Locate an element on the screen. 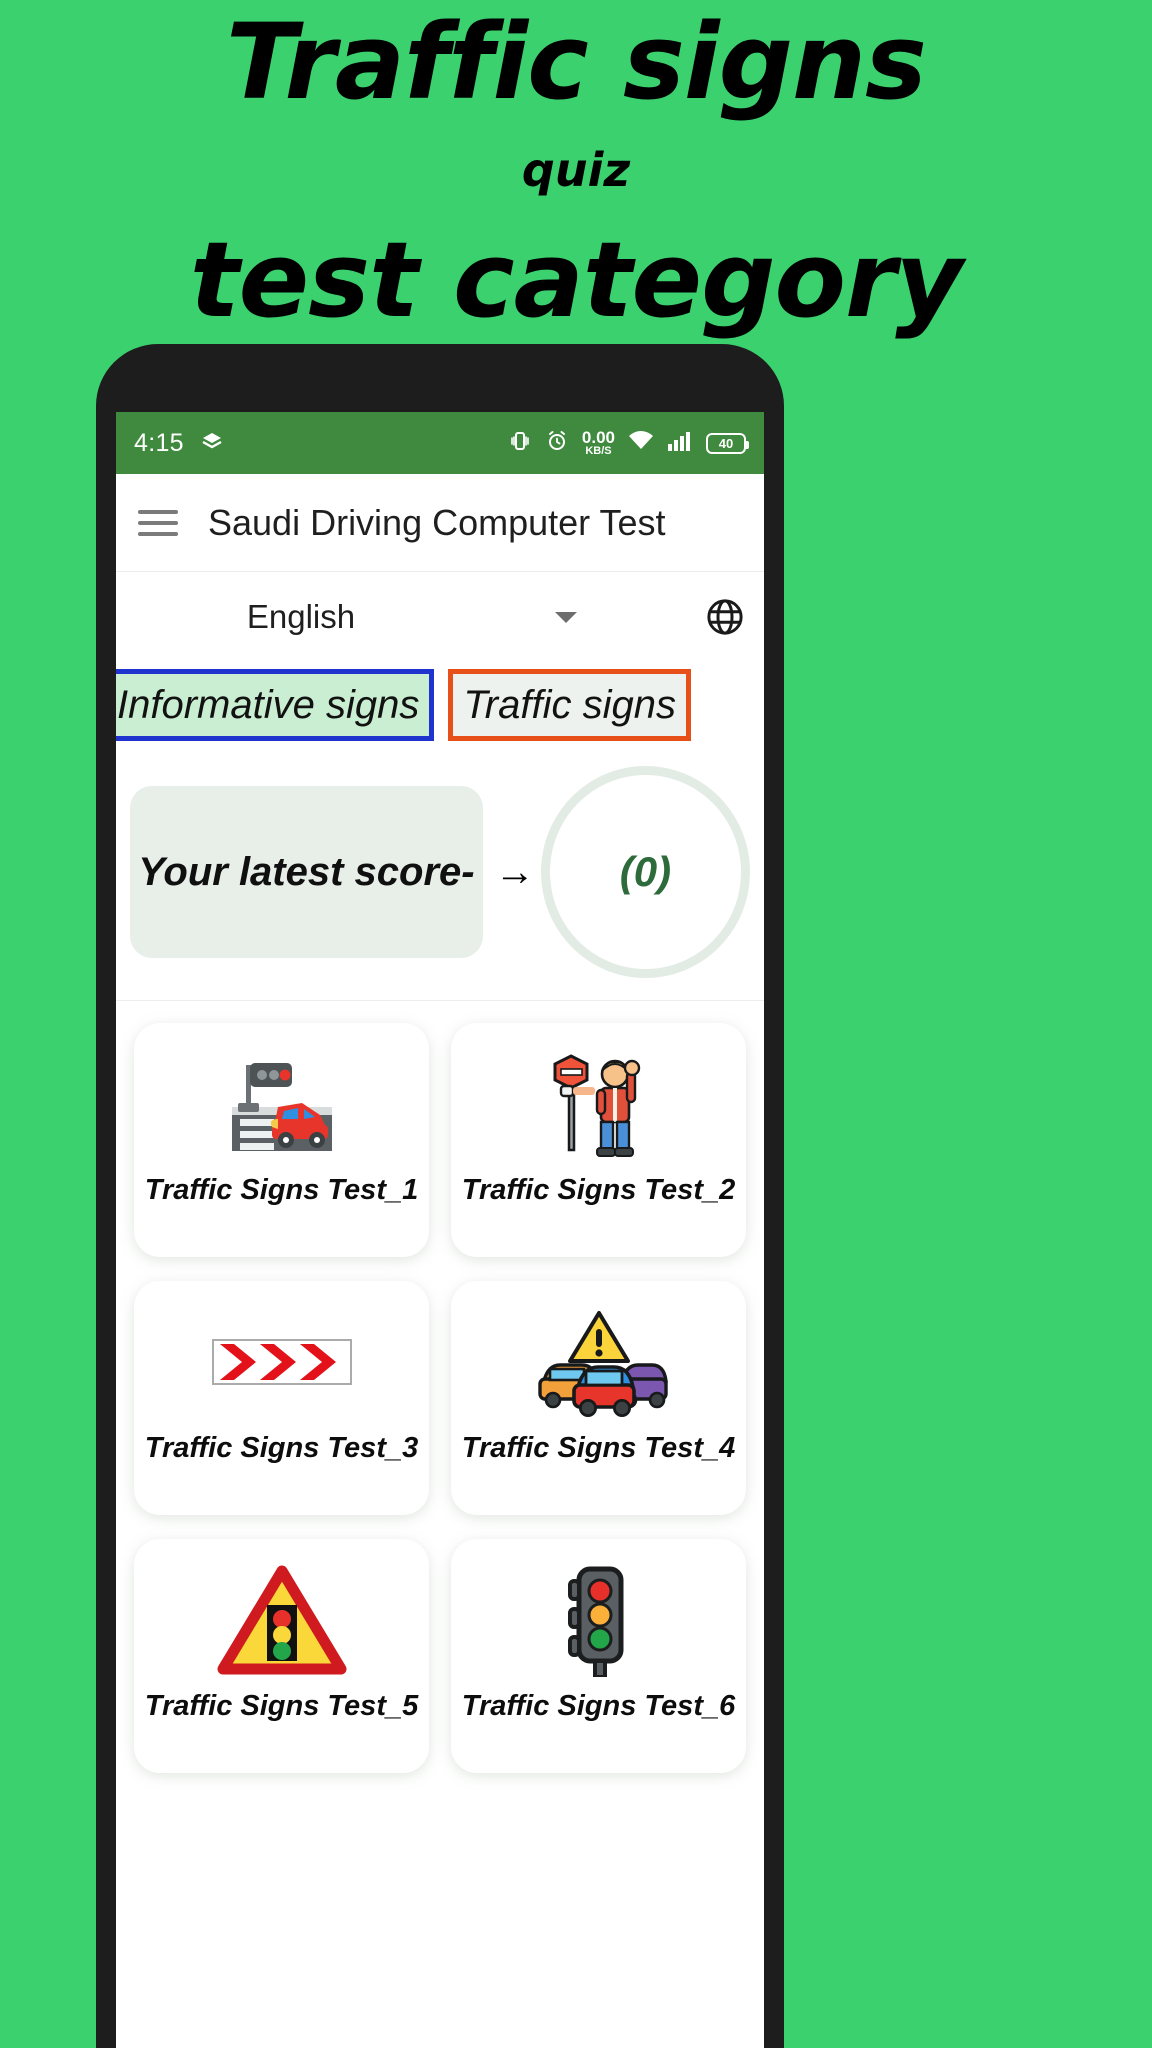  network-speed-value: 0.00 is located at coordinates (598, 437).